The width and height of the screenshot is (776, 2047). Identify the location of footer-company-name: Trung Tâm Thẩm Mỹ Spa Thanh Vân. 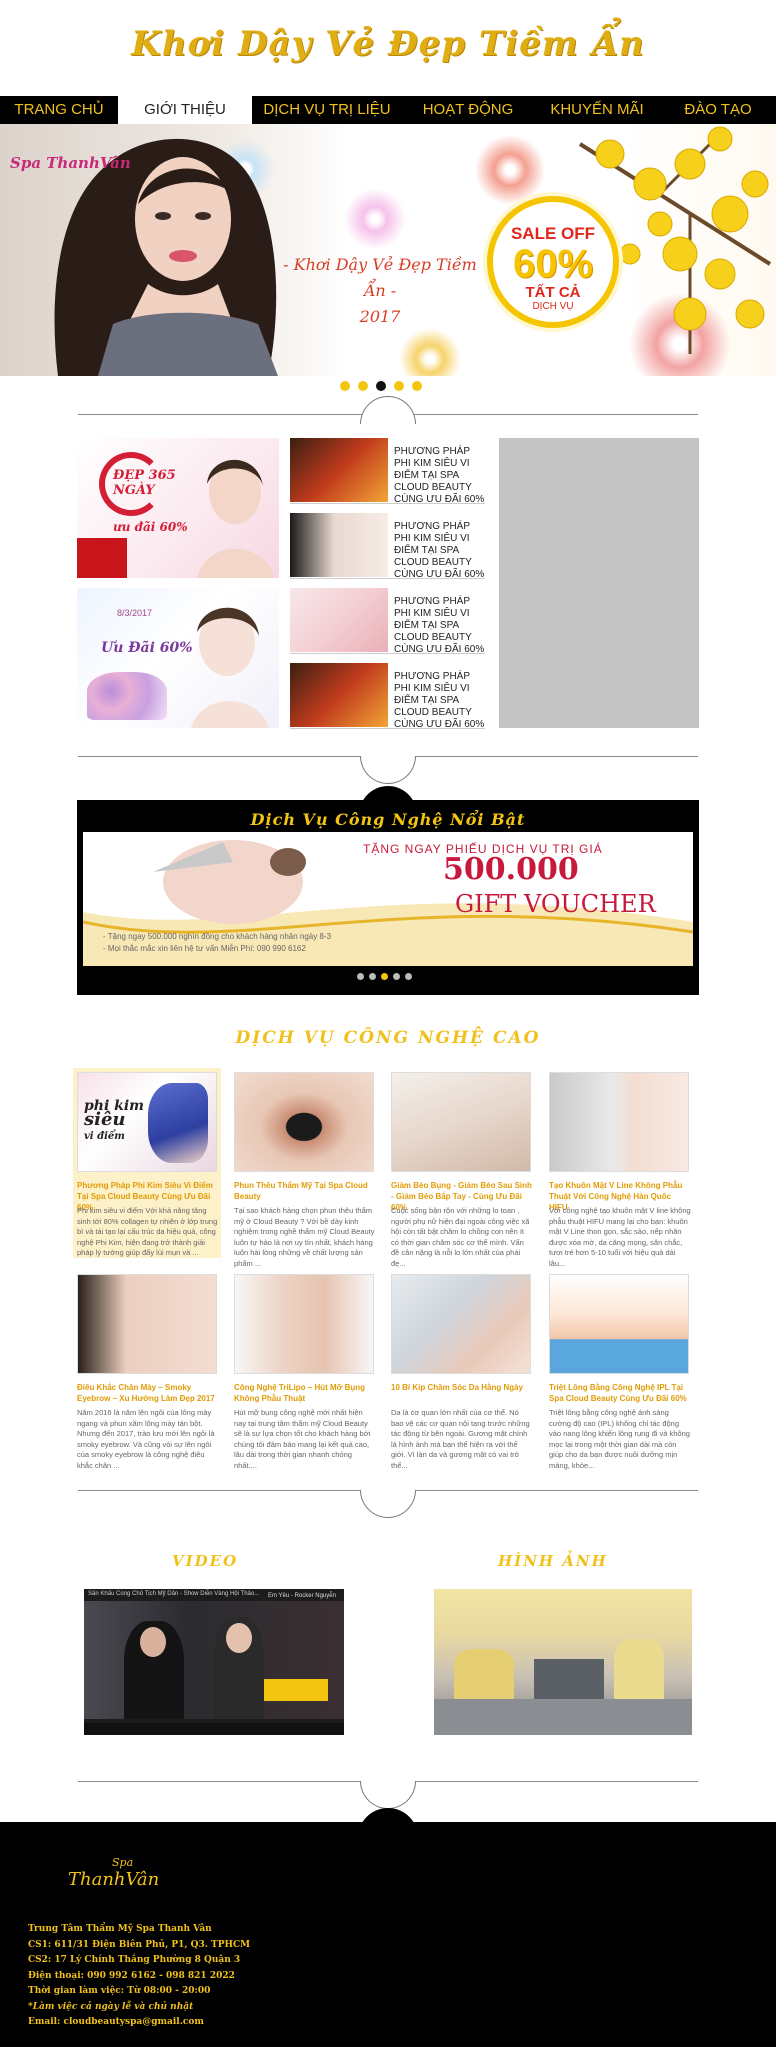
(120, 1929).